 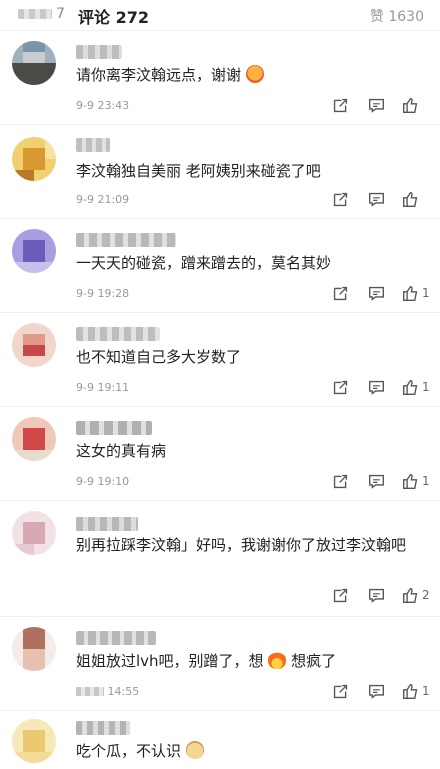 What do you see at coordinates (220, 15) in the screenshot?
I see `comment-header-bar: 7 评论 272 赞 1630` at bounding box center [220, 15].